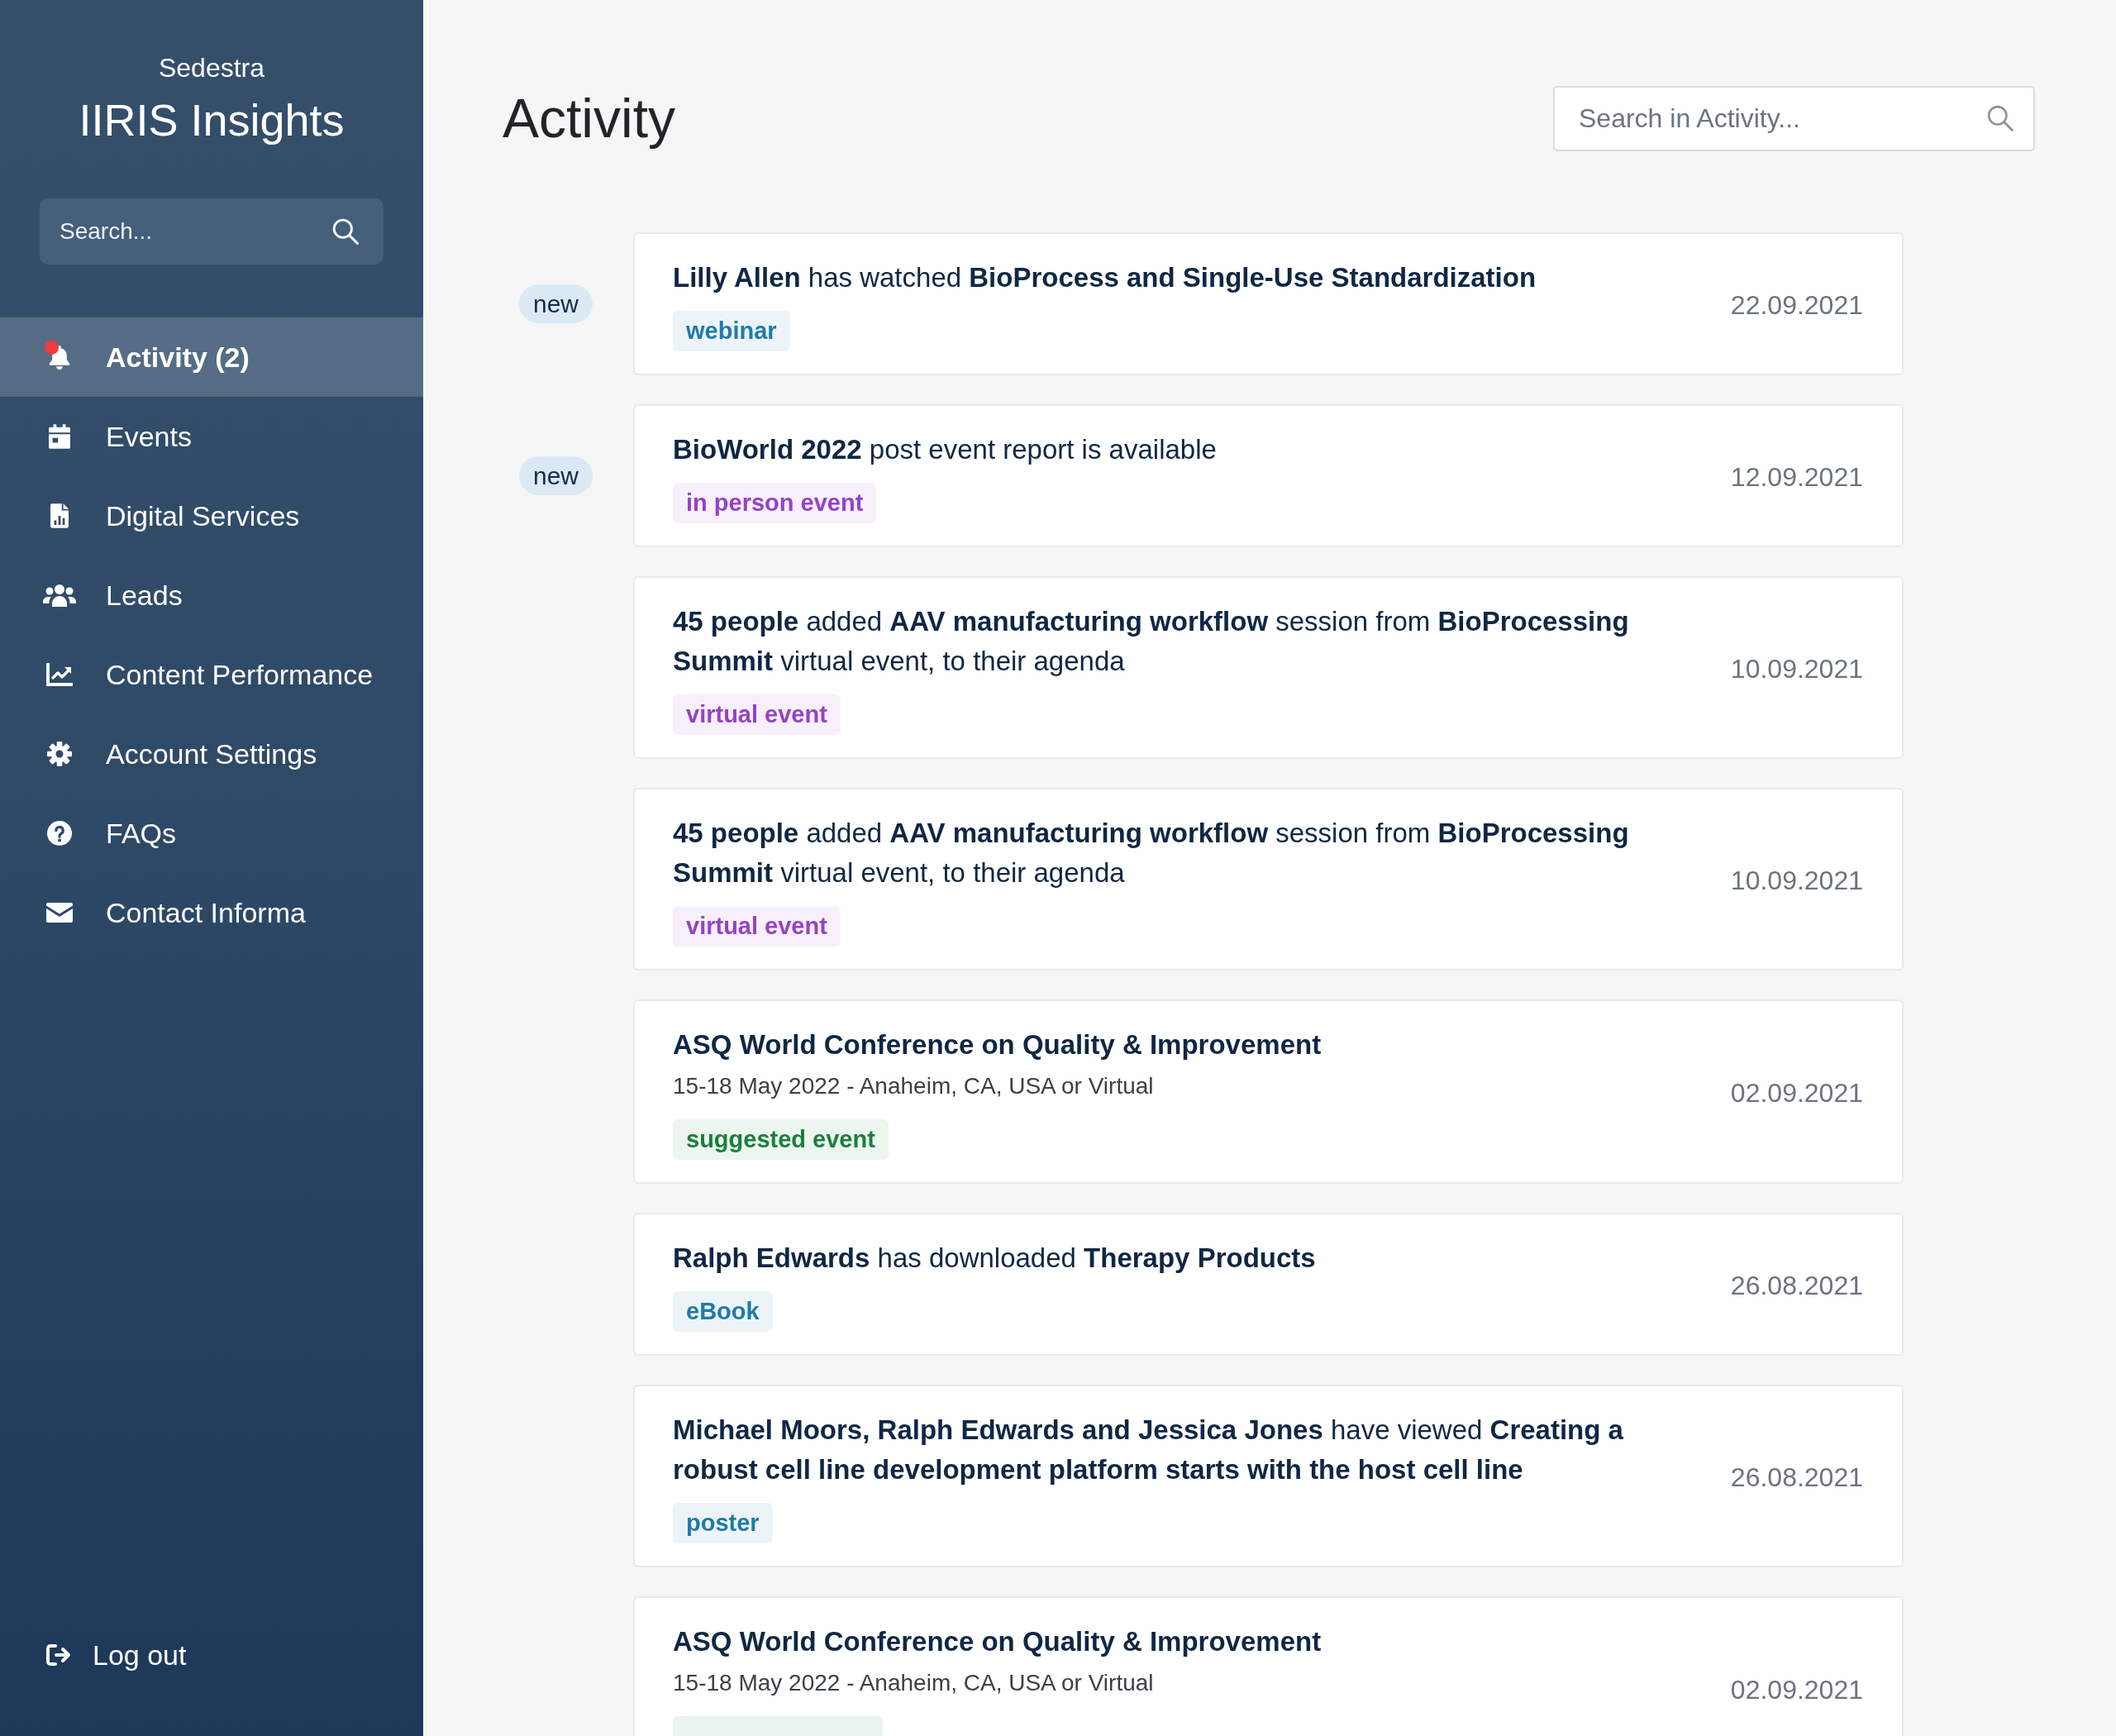 The height and width of the screenshot is (1736, 2116). I want to click on page-title: Activity, so click(589, 118).